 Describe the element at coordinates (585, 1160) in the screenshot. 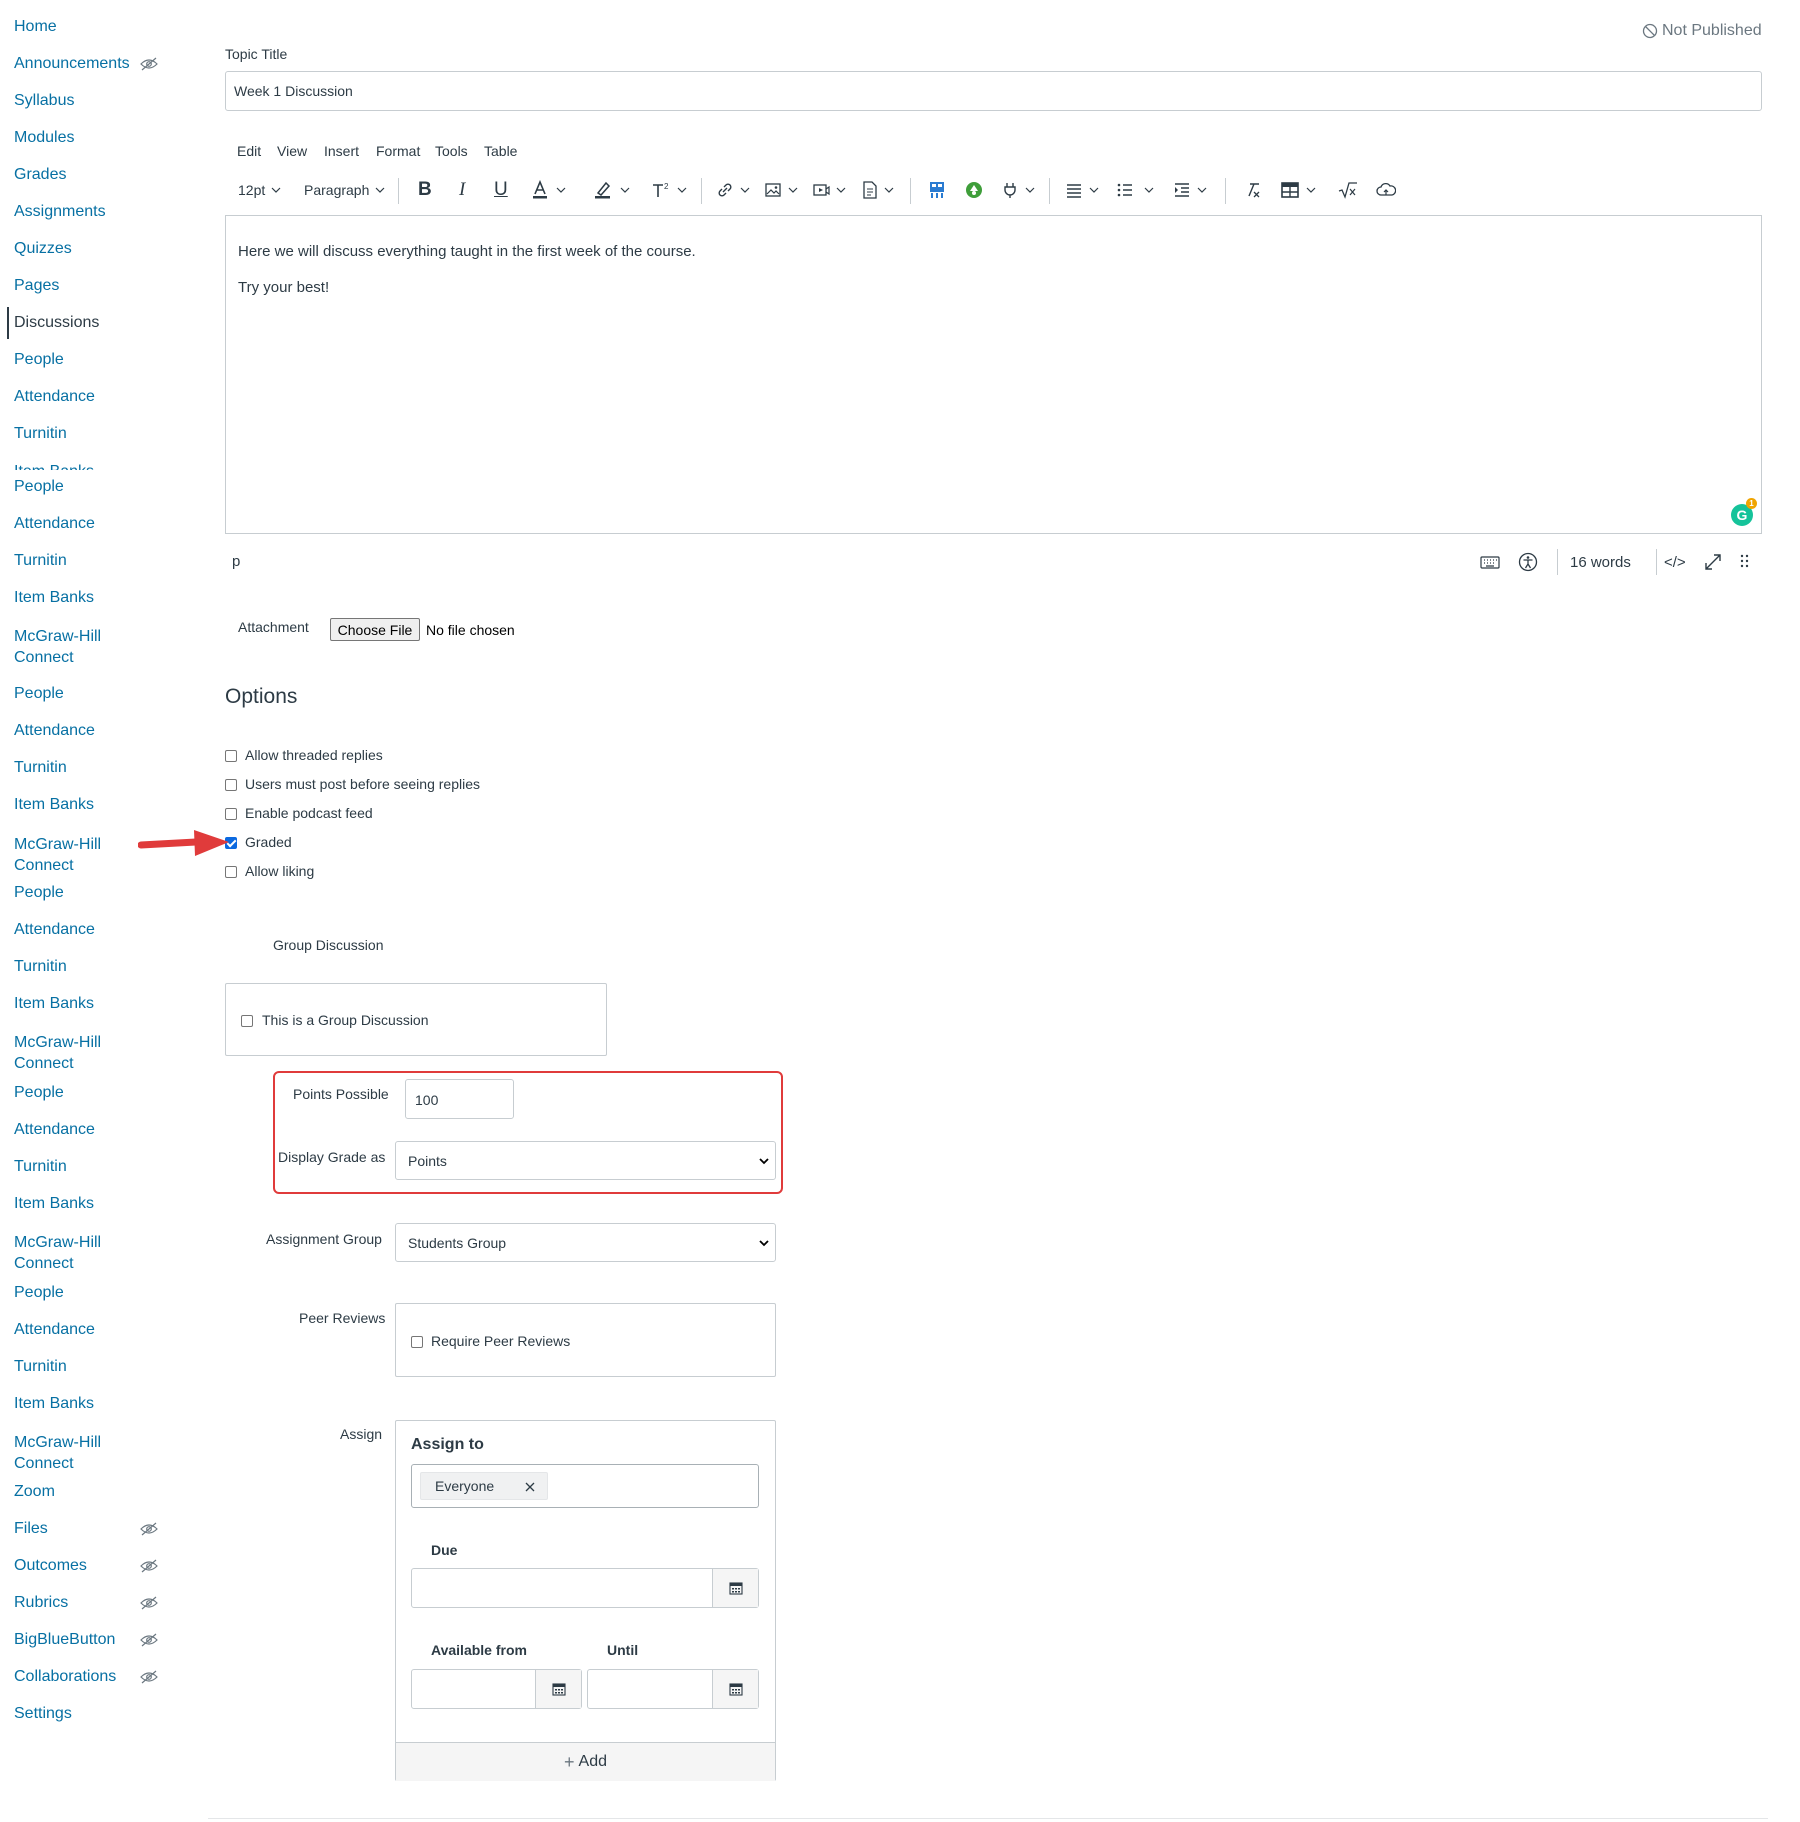

I see `display-grade-select: Points` at that location.